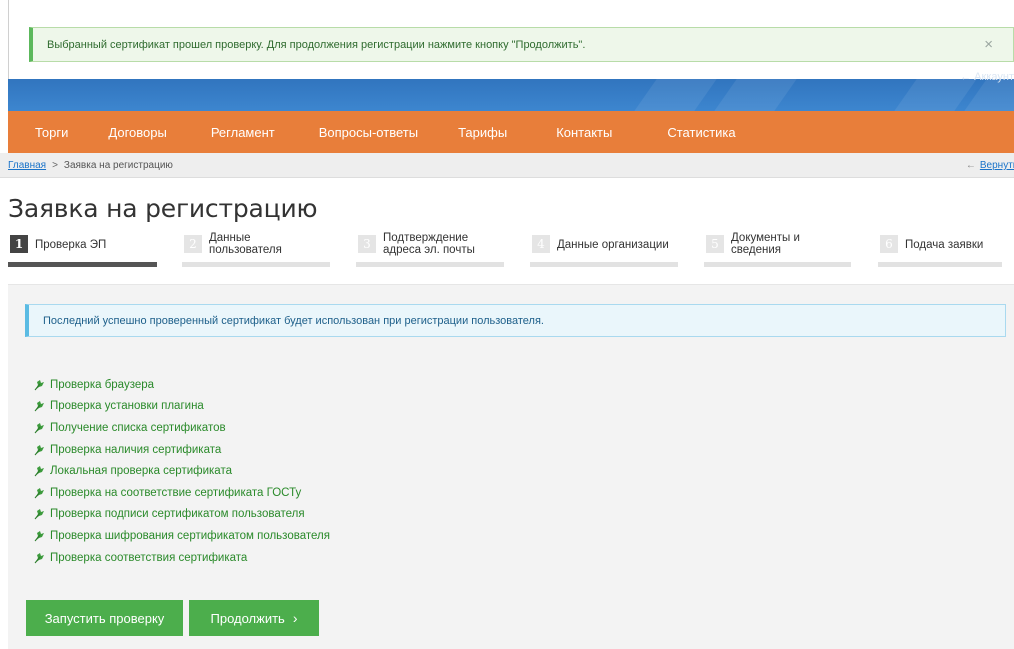 Image resolution: width=1014 pixels, height=649 pixels. Describe the element at coordinates (102, 384) in the screenshot. I see `check-item-label: Проверка браузера` at that location.